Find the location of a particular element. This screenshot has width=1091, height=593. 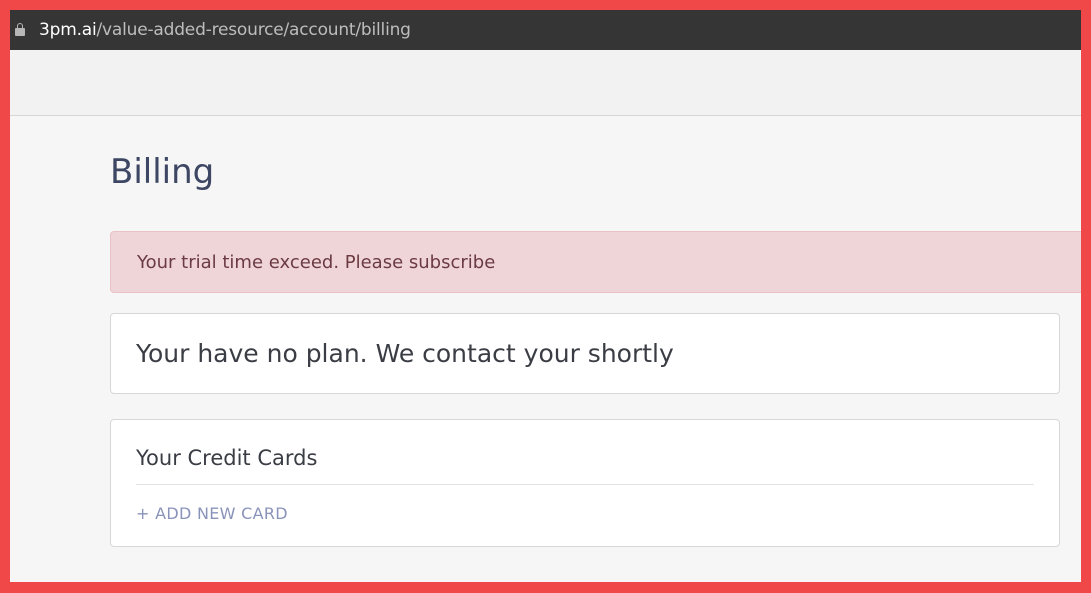

divider is located at coordinates (585, 484).